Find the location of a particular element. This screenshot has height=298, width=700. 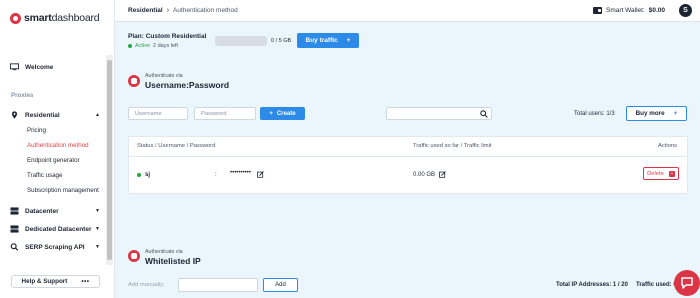

nav-residential-label: Residential is located at coordinates (42, 115).